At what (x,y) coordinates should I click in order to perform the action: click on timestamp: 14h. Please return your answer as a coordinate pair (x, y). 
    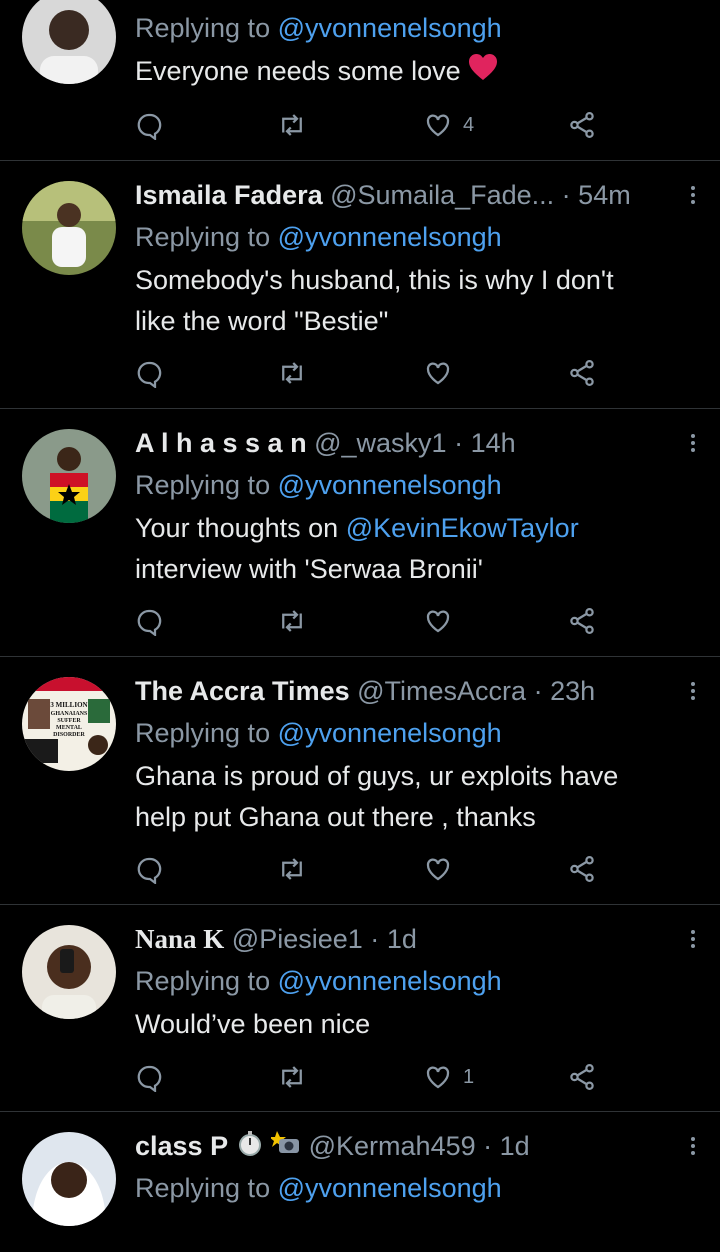
    Looking at the image, I should click on (493, 443).